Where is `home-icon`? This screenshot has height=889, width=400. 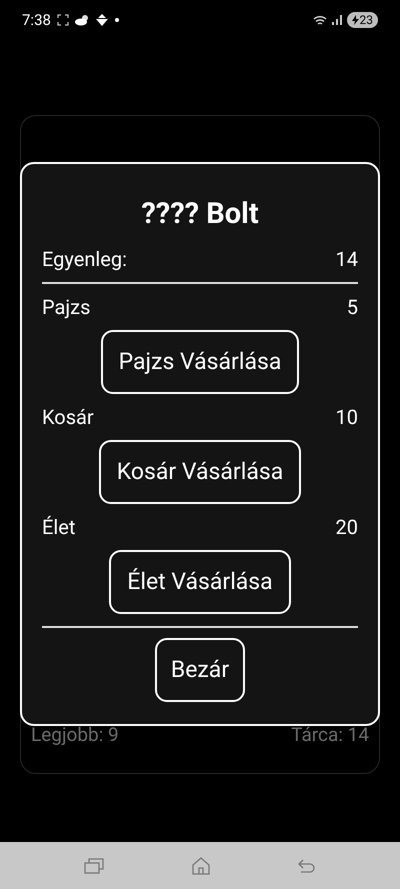 home-icon is located at coordinates (201, 865).